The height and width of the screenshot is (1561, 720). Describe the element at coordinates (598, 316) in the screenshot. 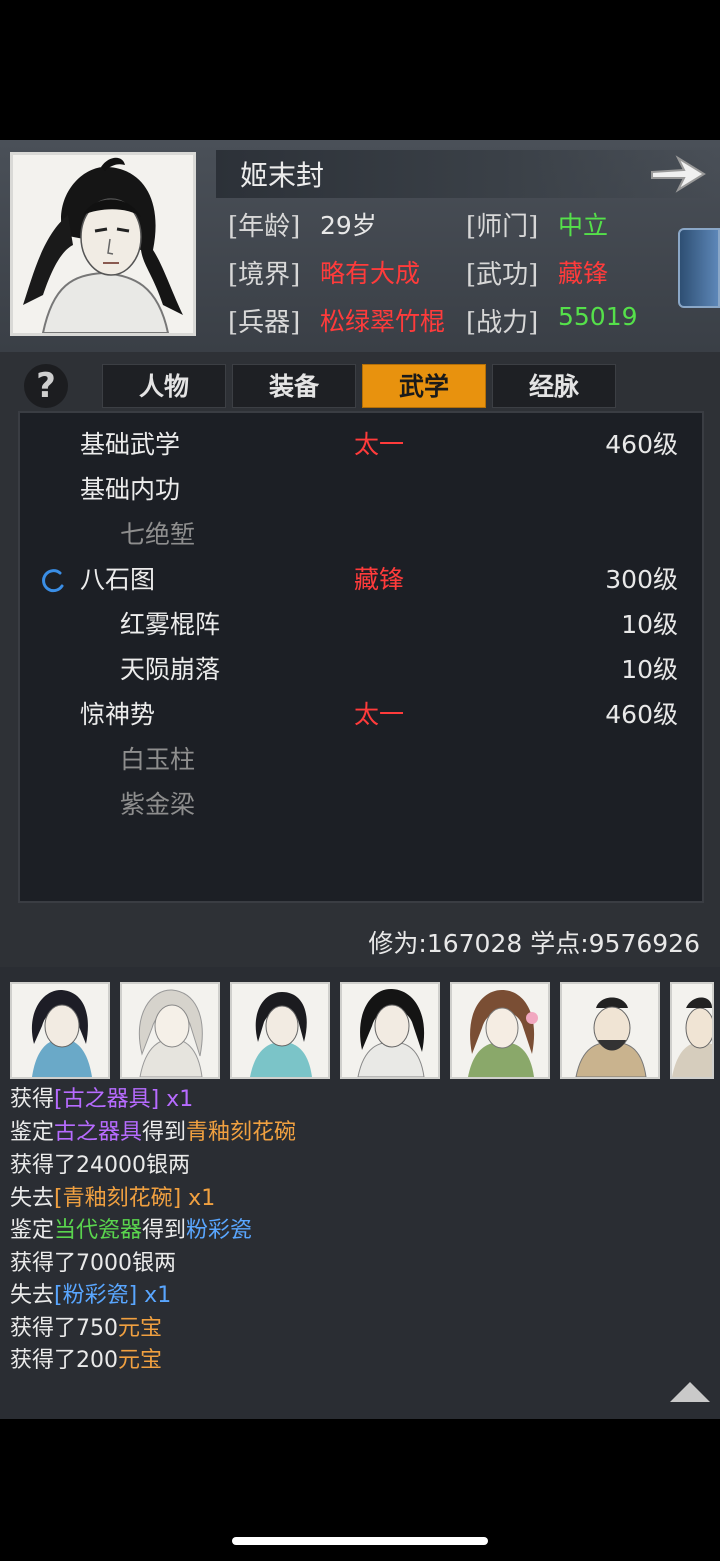

I see `power-value: 55019` at that location.